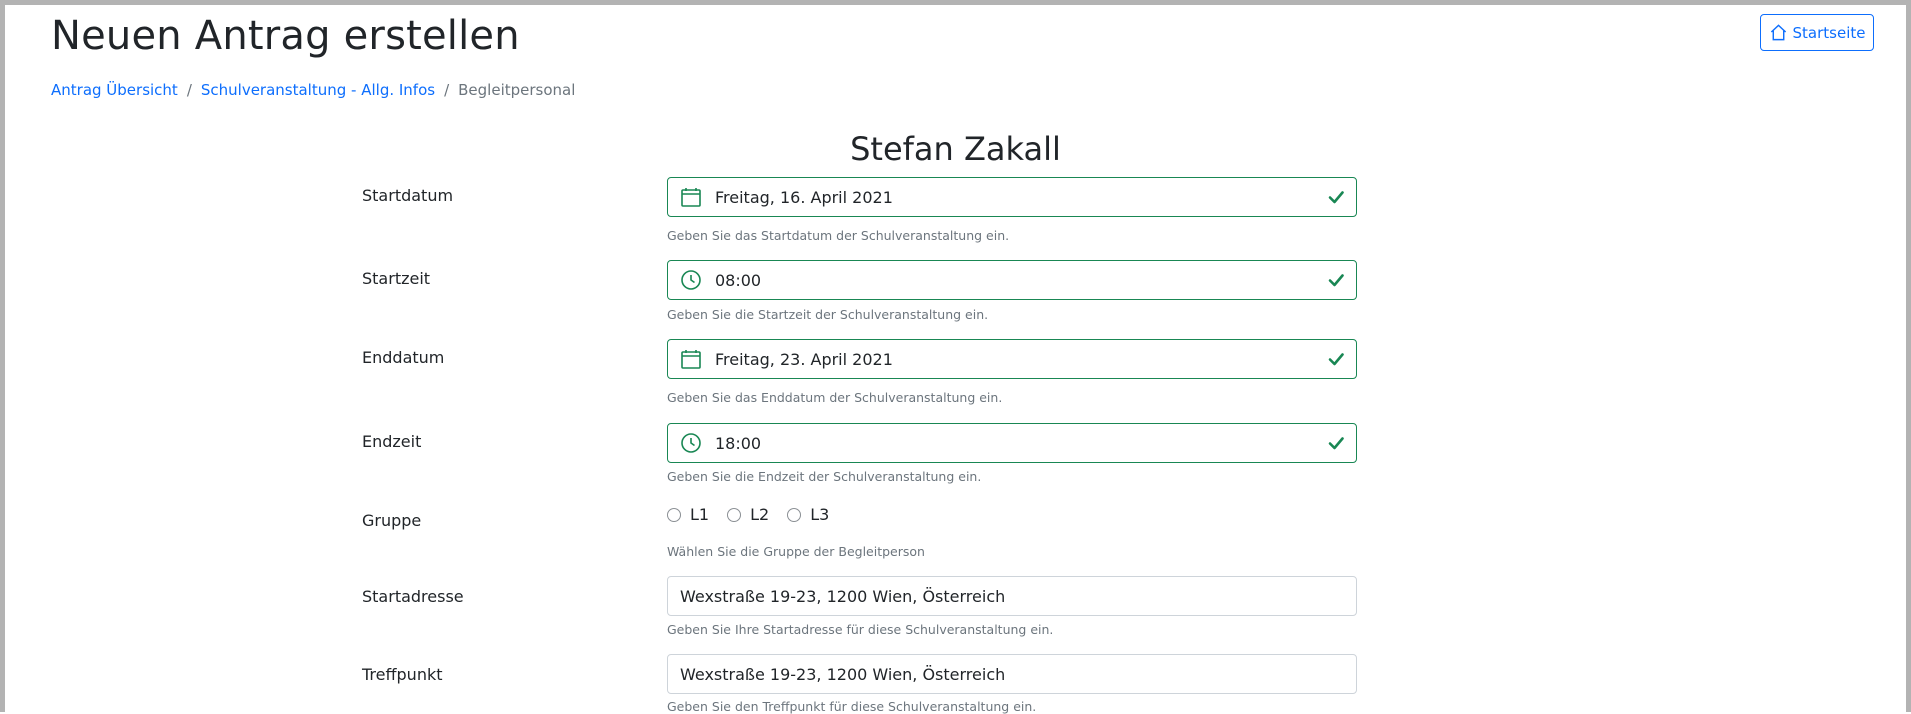 The width and height of the screenshot is (1911, 714). I want to click on gruppe-radio-group: L1 L2 L3, so click(748, 514).